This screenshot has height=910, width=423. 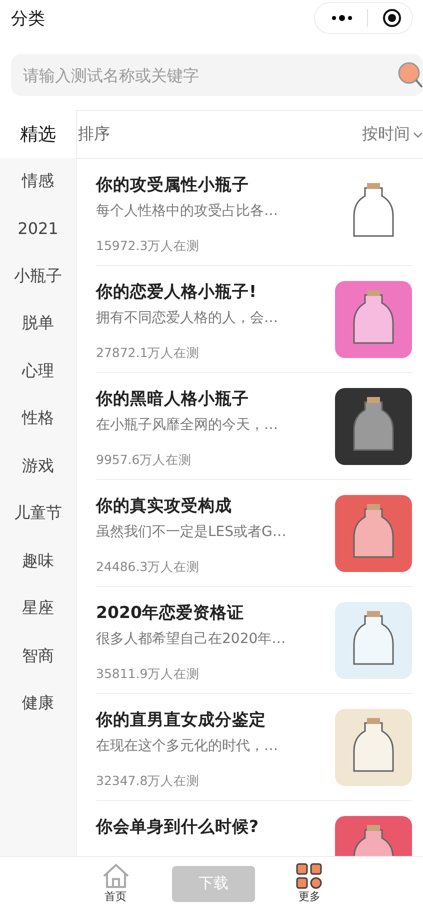 I want to click on test-card: 你的黑暗人格小瓶子 在小瓶子风靡全网的今天，… 9957.6万人在测, so click(x=254, y=426).